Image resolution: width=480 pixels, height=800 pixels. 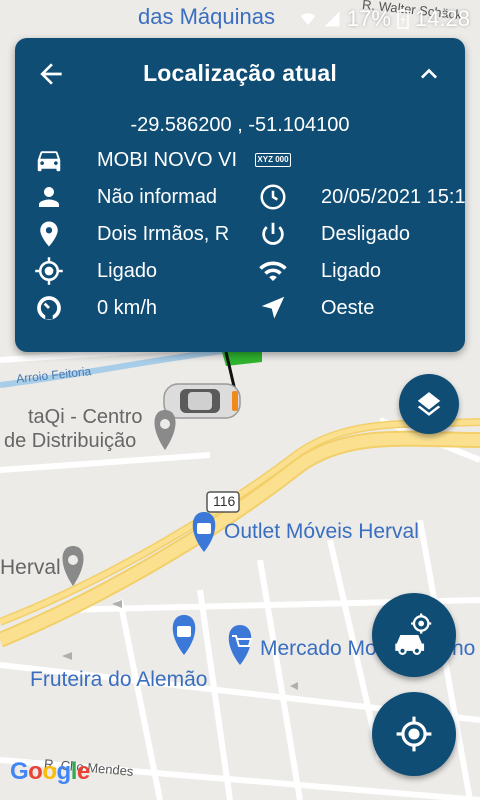 I want to click on back-button, so click(x=51, y=74).